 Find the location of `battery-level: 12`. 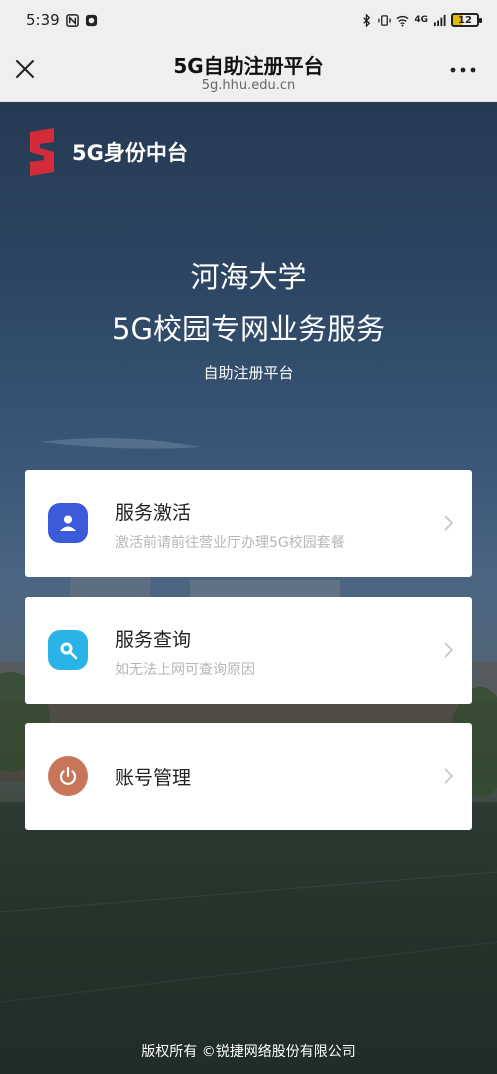

battery-level: 12 is located at coordinates (465, 20).